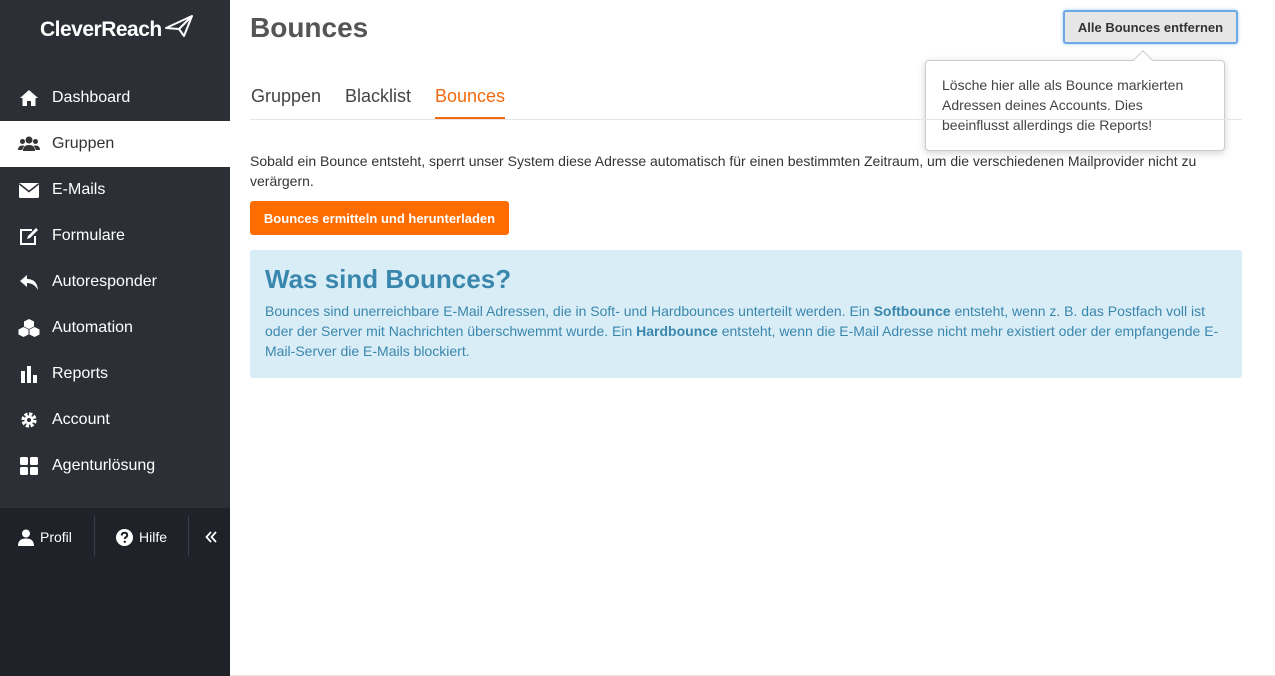 This screenshot has width=1275, height=676. I want to click on sidebar-item-dashboard: Dashboard, so click(115, 98).